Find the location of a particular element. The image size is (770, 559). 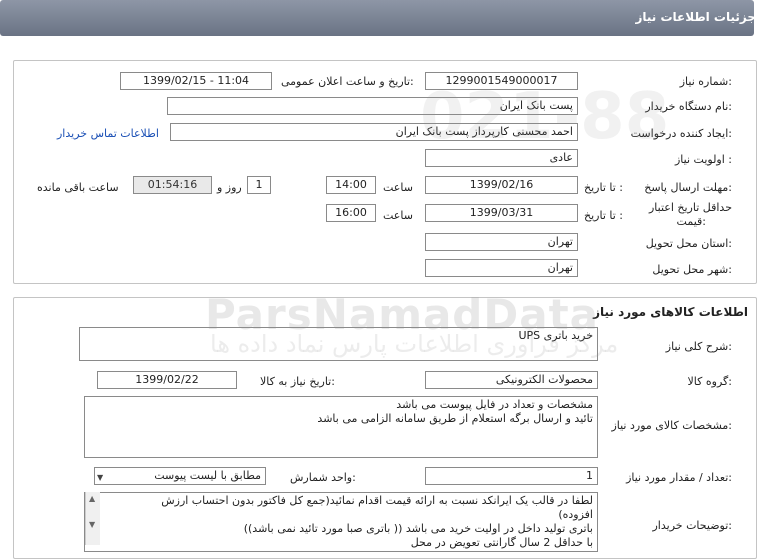

specs-line: مشخصات و تعداد در فایل پیوست می باشد is located at coordinates (494, 404).